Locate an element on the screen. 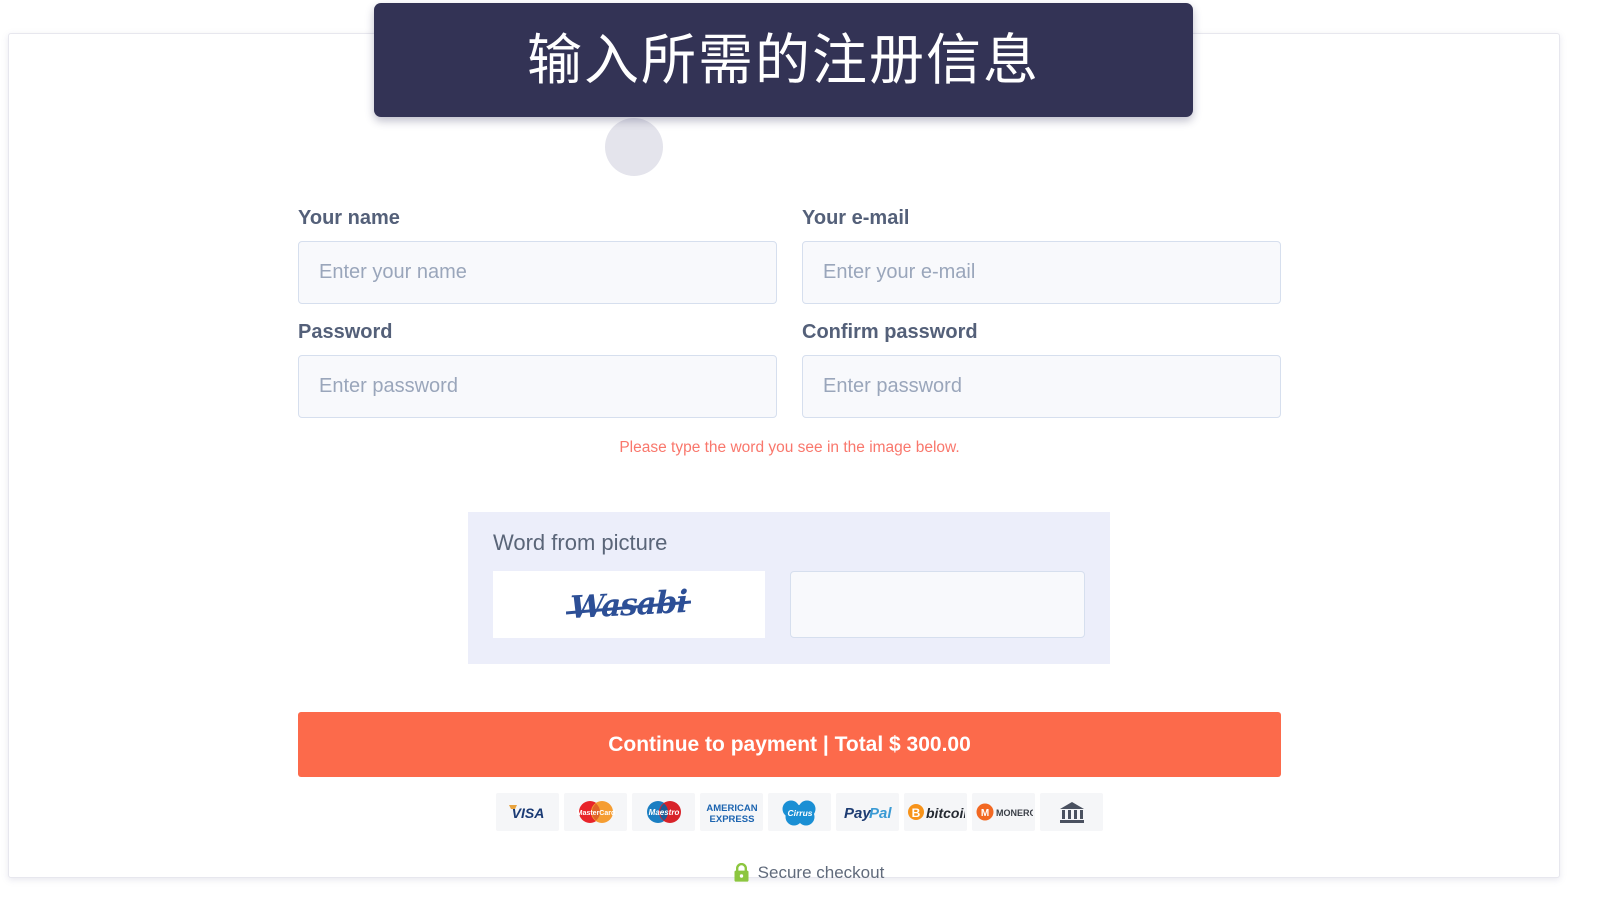  payment-method-monero: M MONERO is located at coordinates (1003, 812).